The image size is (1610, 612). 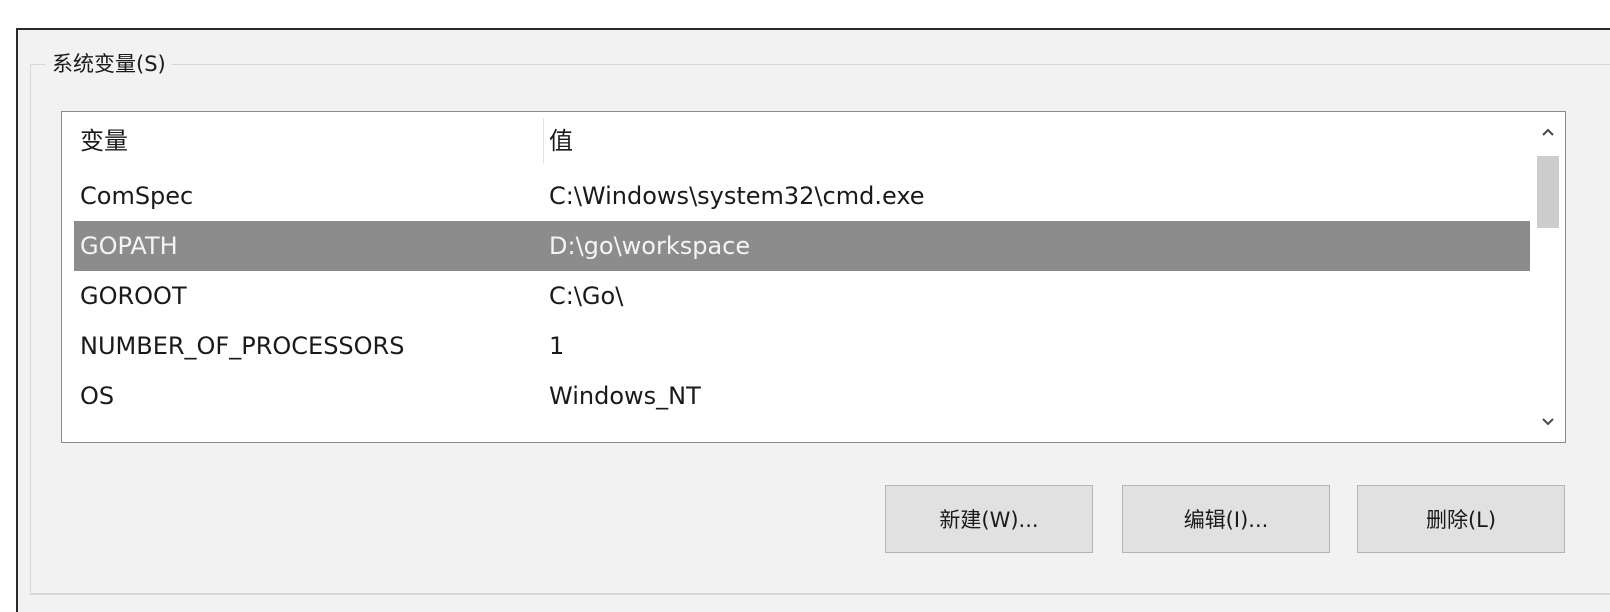 What do you see at coordinates (129, 246) in the screenshot?
I see `variable-name: GOPATH` at bounding box center [129, 246].